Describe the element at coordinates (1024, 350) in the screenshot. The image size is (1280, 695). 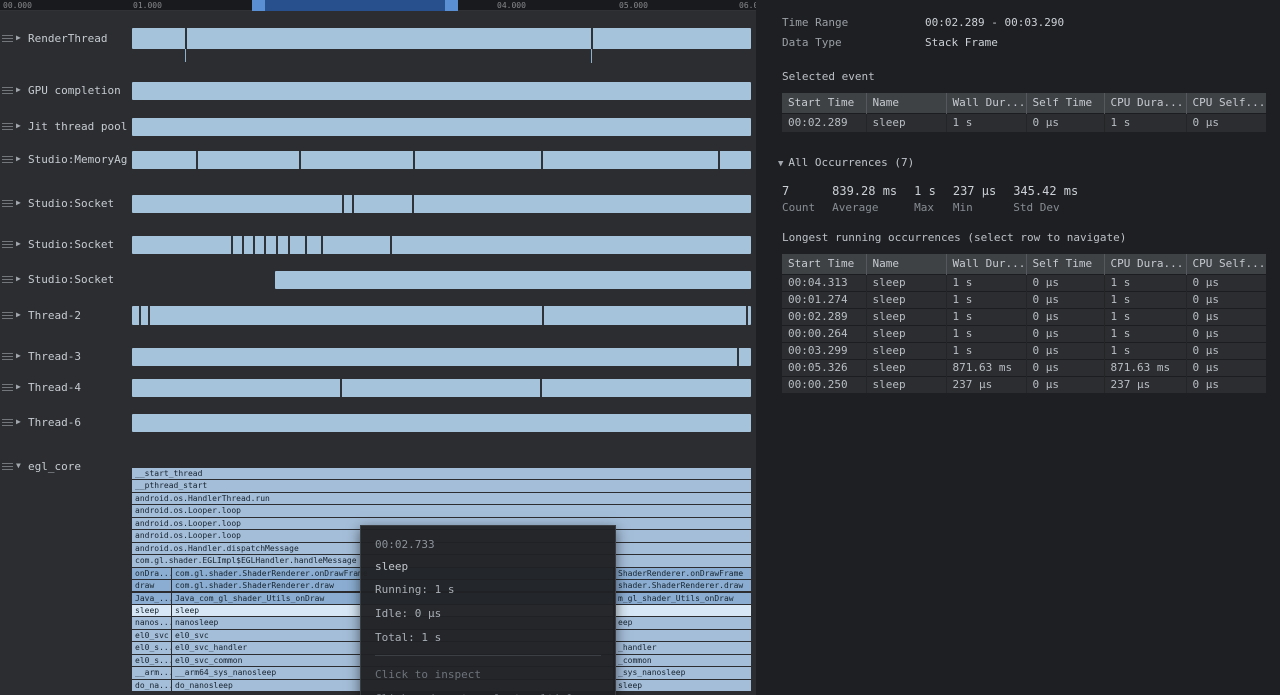
I see `table-row: 00:03.299 sleep 1 s0 µs 1 s0 µs` at that location.